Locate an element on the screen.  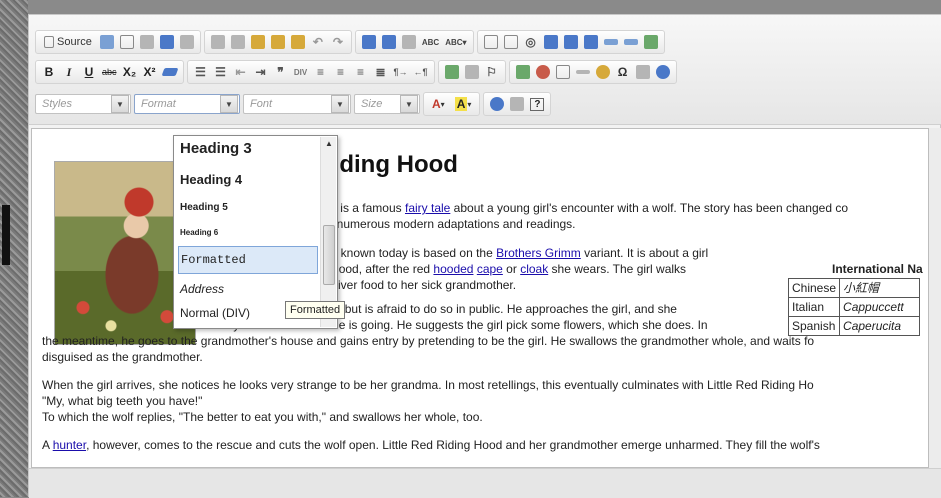
paste-button is located at coordinates (258, 42).